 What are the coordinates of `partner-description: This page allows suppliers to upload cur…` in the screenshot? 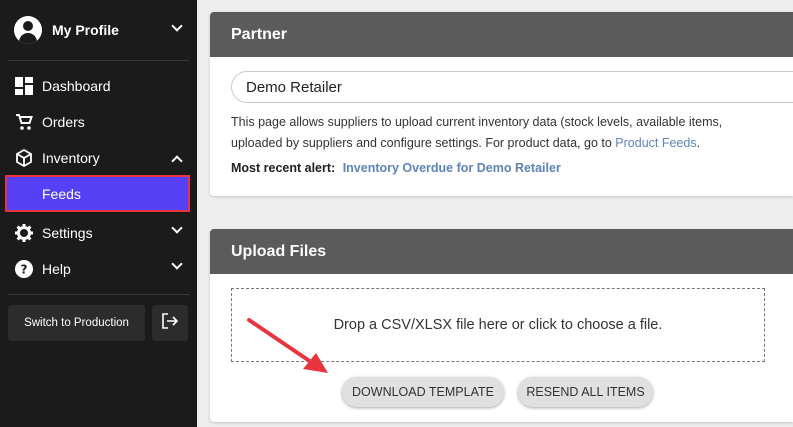 It's located at (512, 133).